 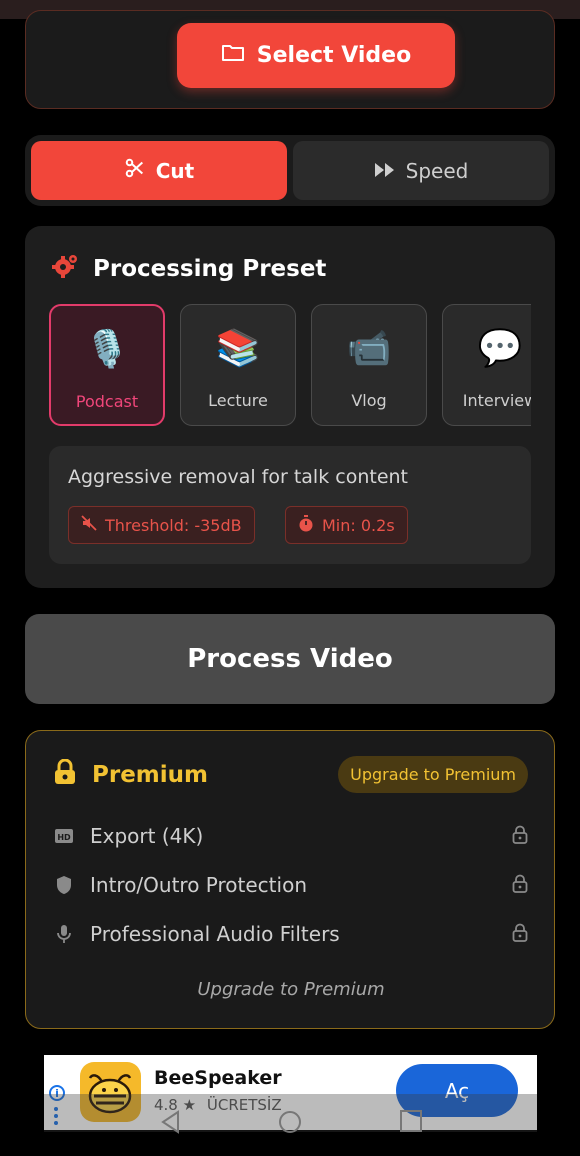 What do you see at coordinates (233, 56) in the screenshot?
I see `folder-icon` at bounding box center [233, 56].